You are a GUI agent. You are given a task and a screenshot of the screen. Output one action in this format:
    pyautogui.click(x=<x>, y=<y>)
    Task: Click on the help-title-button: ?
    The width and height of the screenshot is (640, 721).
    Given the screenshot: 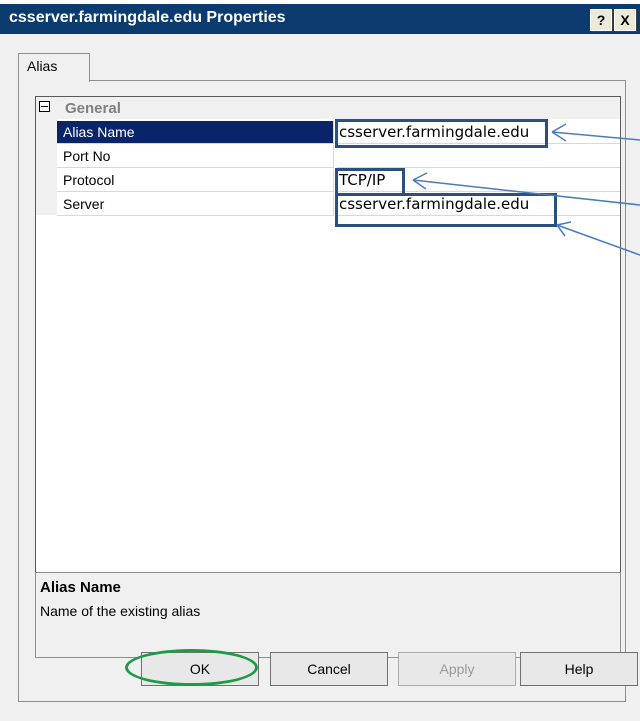 What is the action you would take?
    pyautogui.click(x=601, y=20)
    